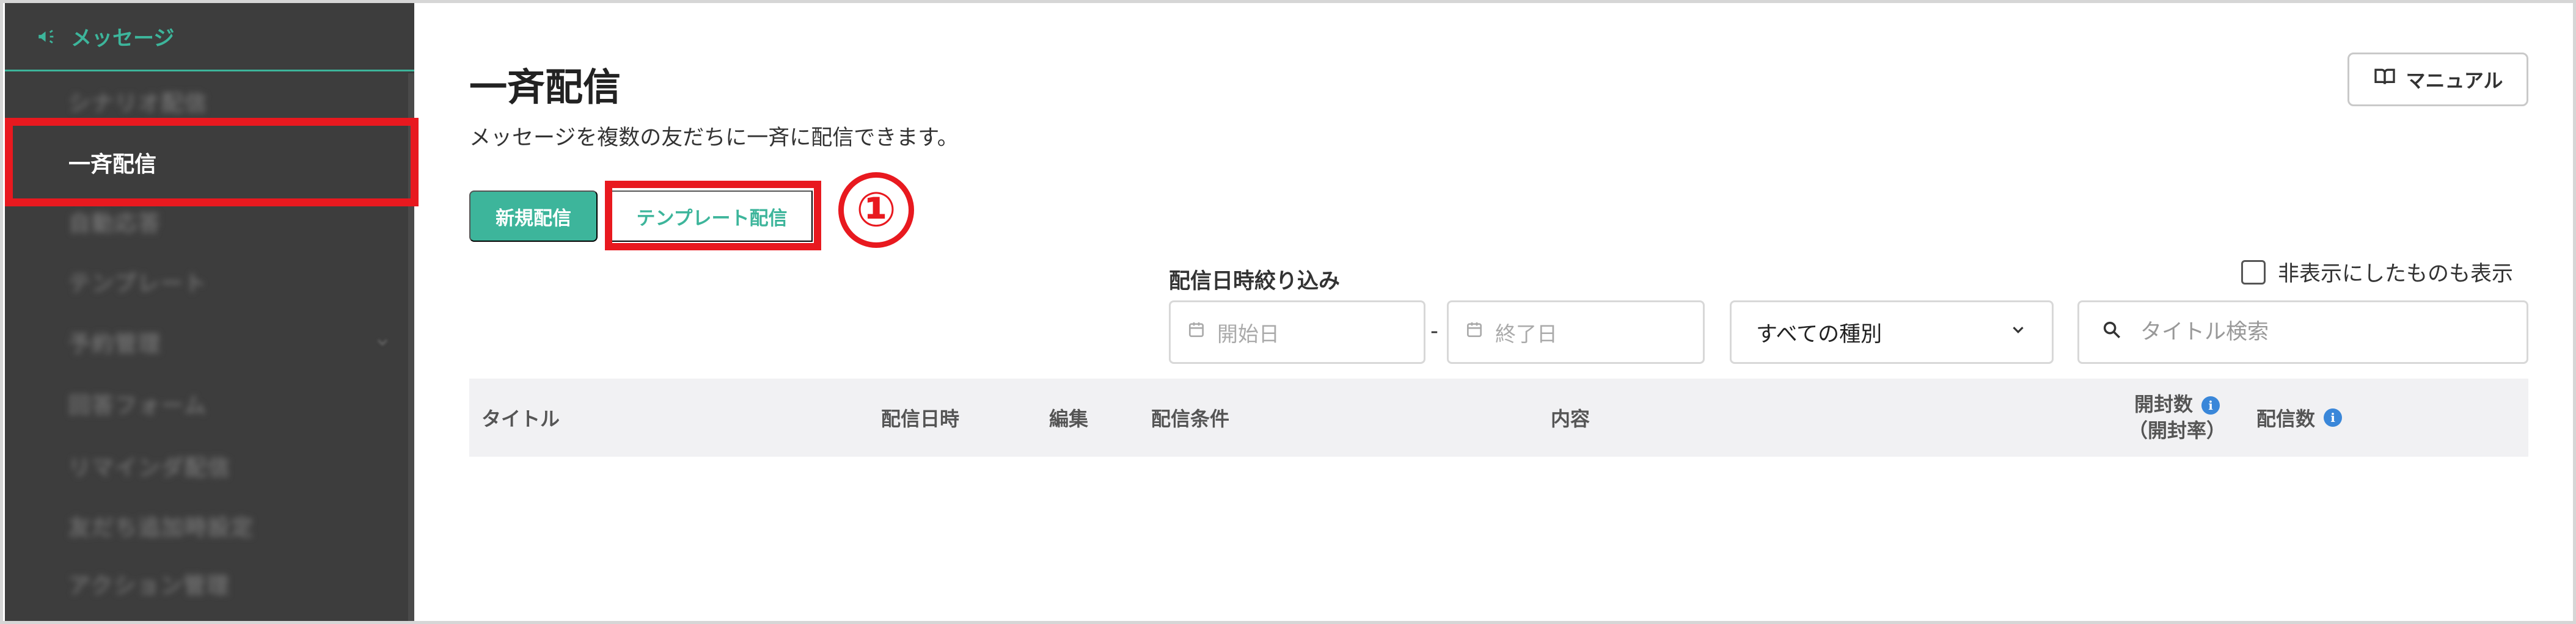 The width and height of the screenshot is (2576, 624). Describe the element at coordinates (1819, 334) in the screenshot. I see `type-select-value: すべての種別` at that location.